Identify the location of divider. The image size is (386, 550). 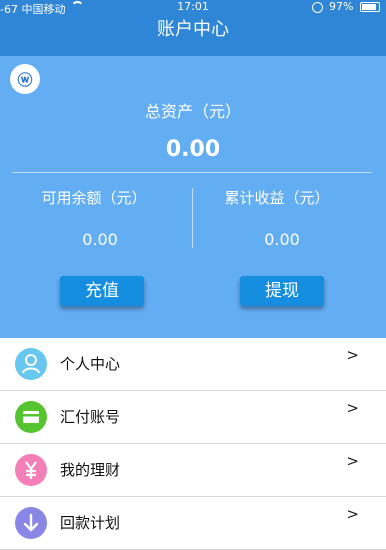
(192, 172).